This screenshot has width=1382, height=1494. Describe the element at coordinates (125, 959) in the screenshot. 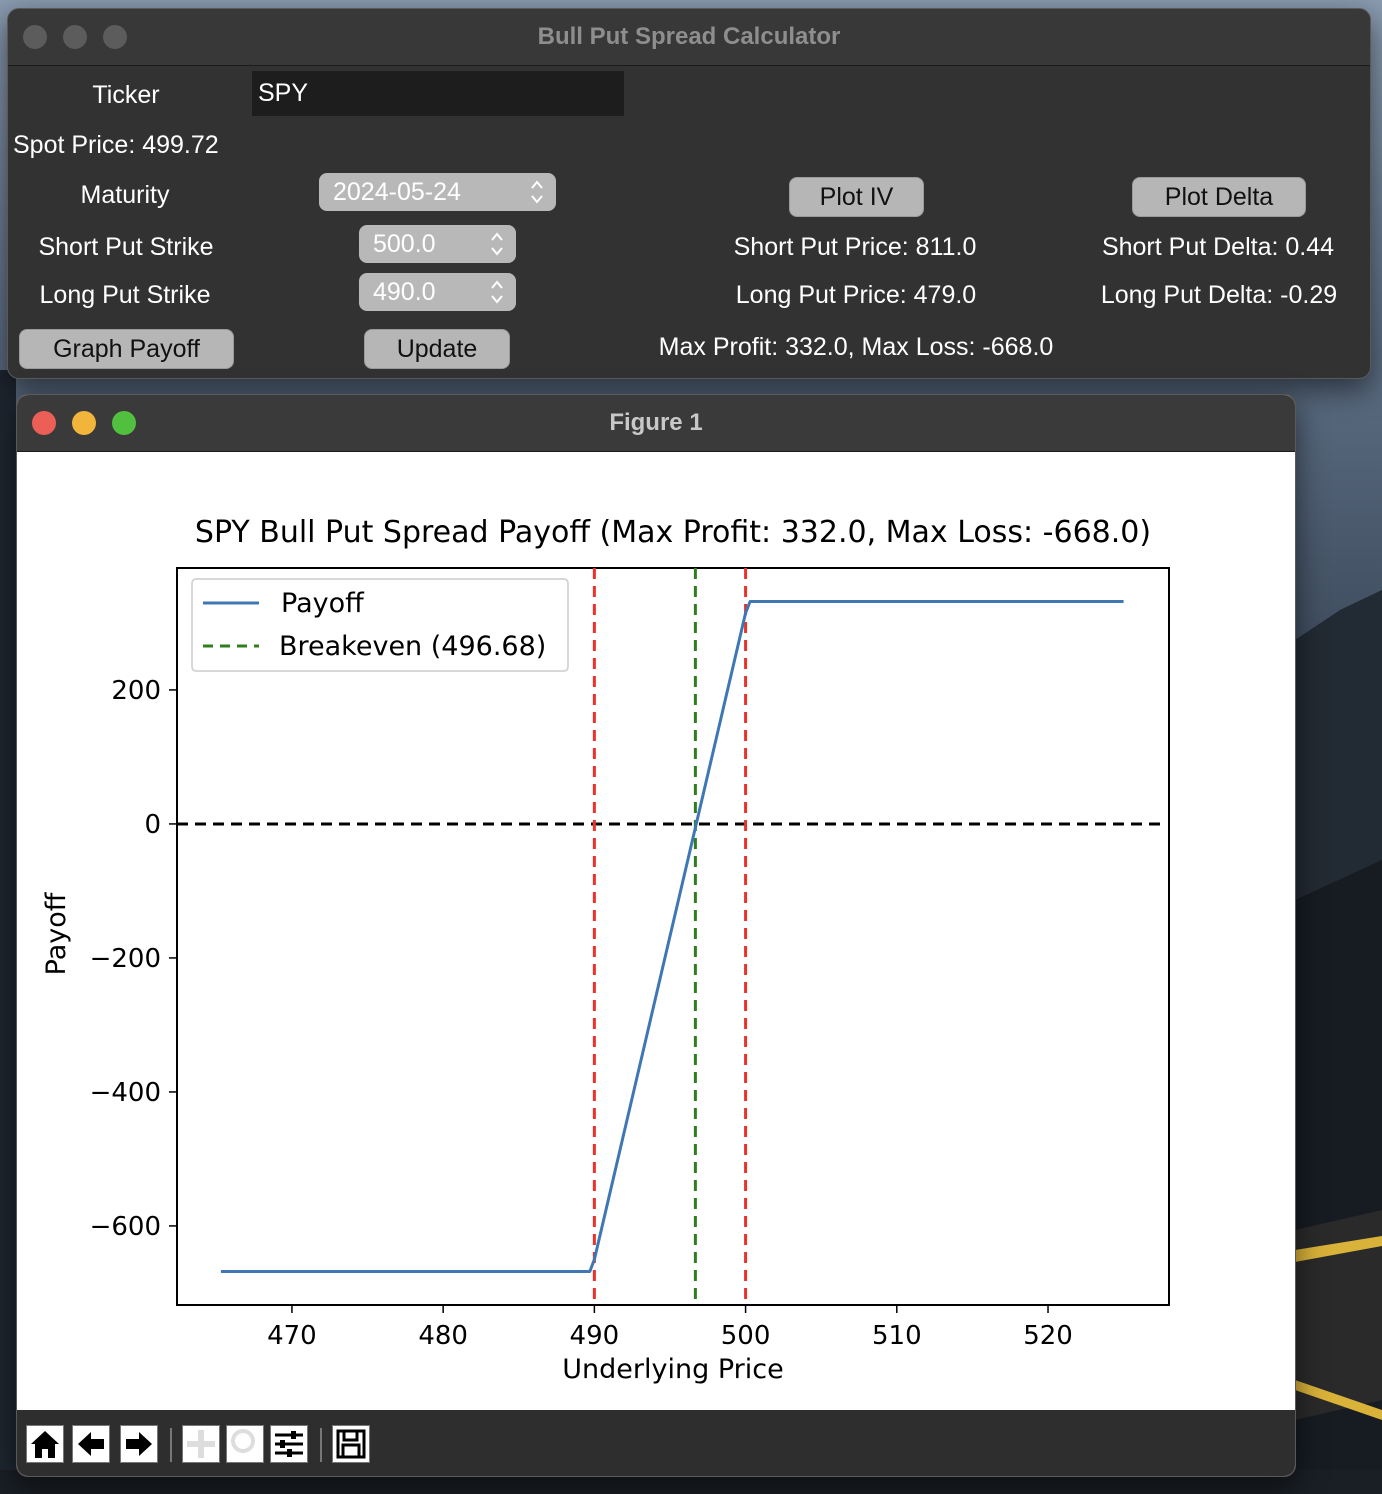

I see `y-tick-label: −200` at that location.